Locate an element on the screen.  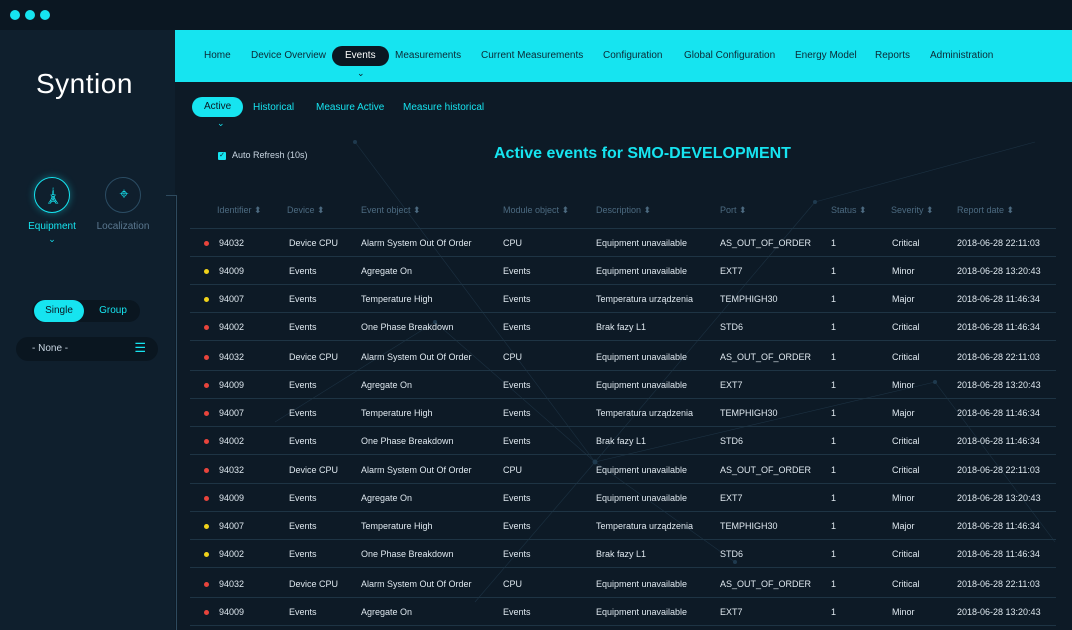
nav-item-home: Home is located at coordinates (217, 55).